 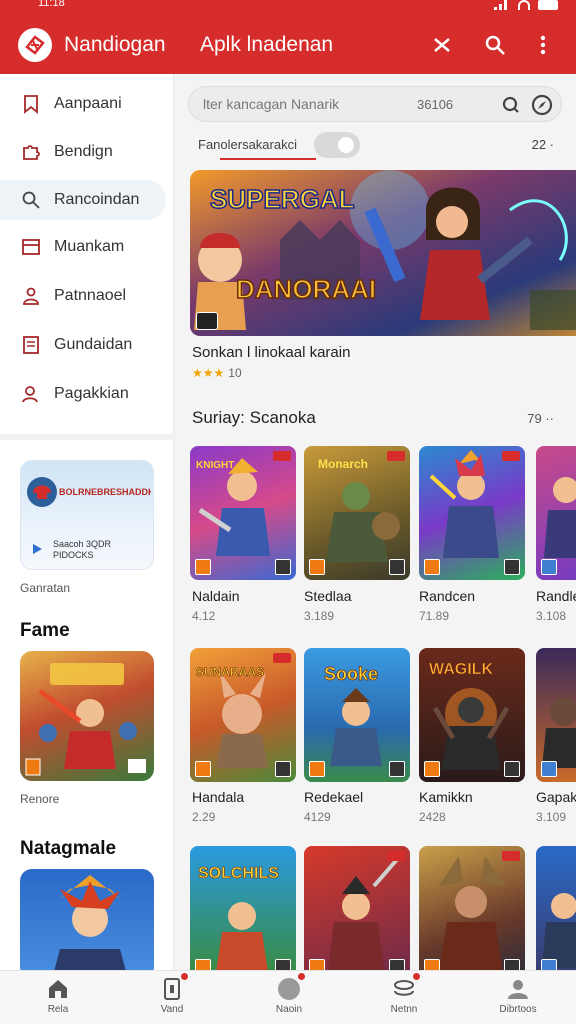 I want to click on game-art, so click(x=365, y=912).